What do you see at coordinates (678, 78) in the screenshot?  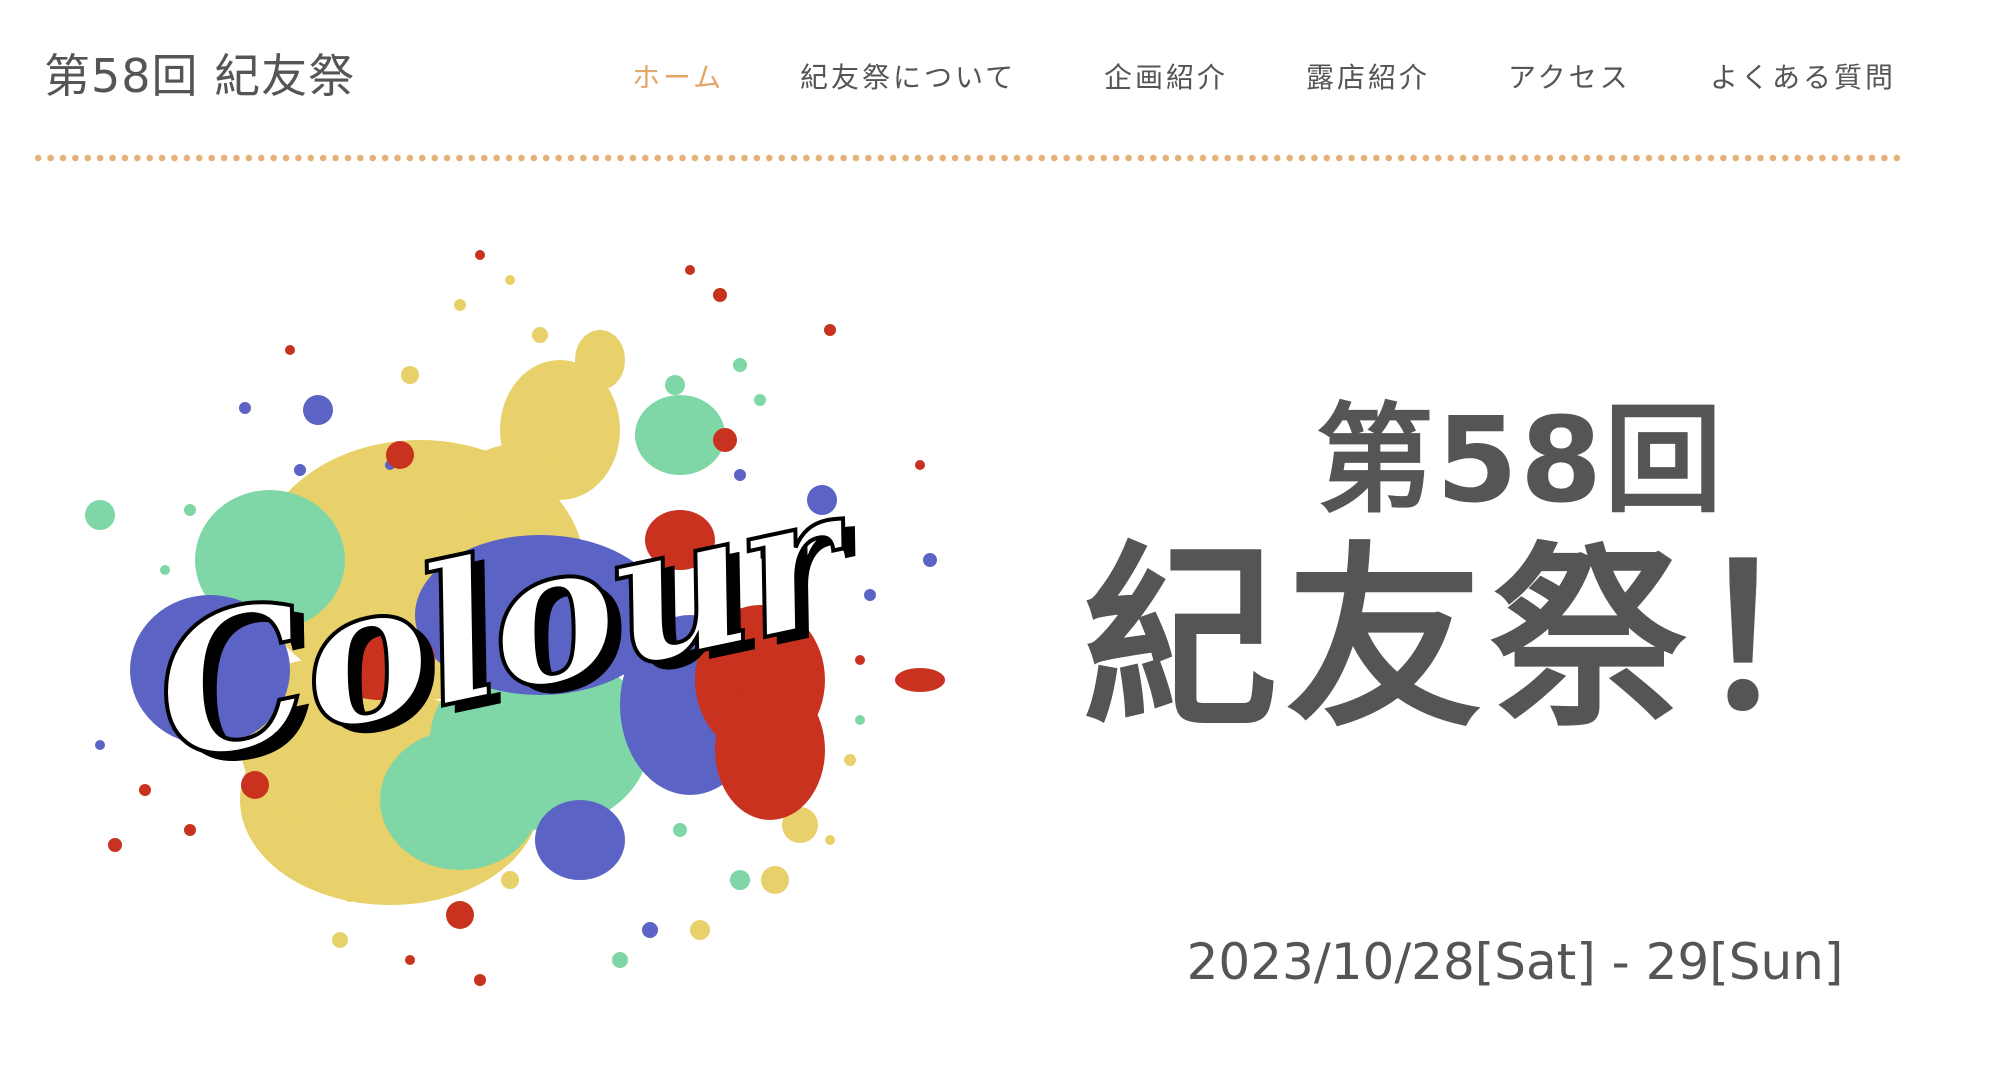 I see `nav-item-home: ホーム` at bounding box center [678, 78].